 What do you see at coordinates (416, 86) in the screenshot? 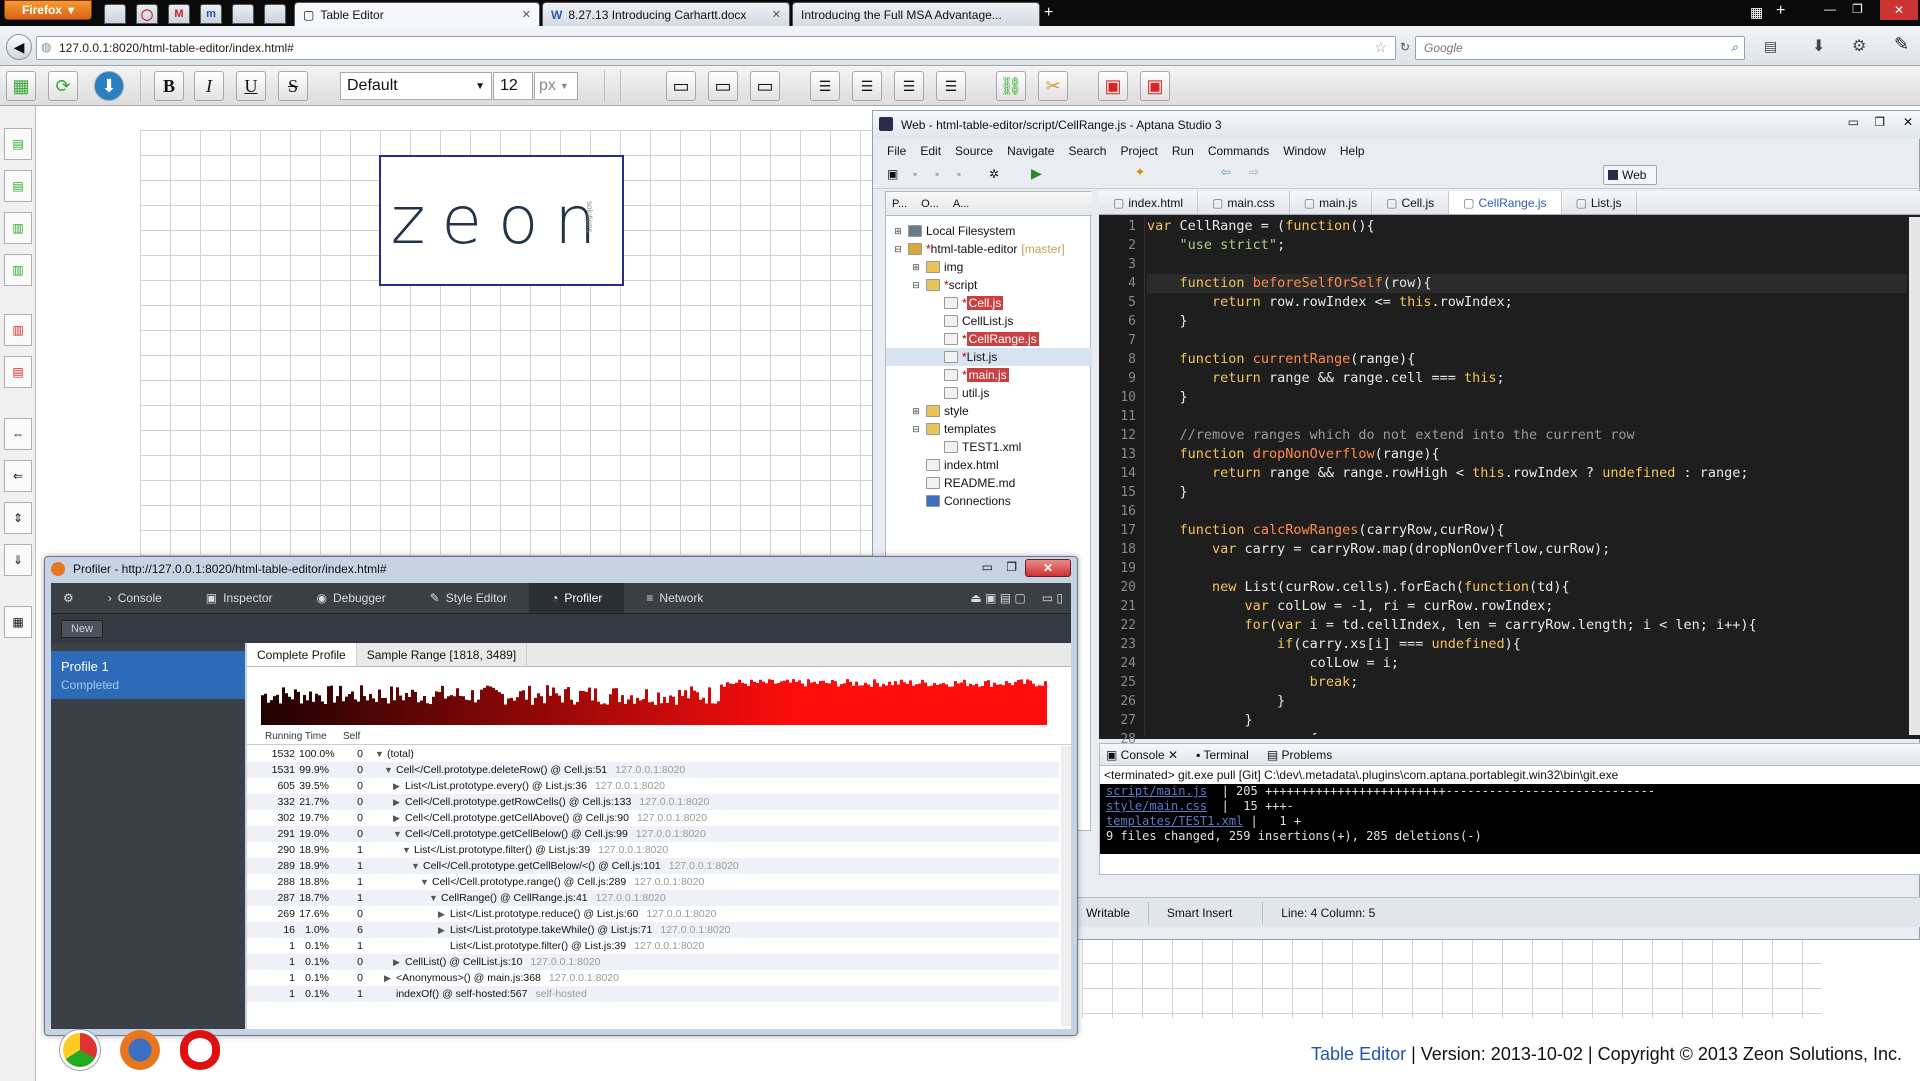
I see `font-family-select: Default ▼` at bounding box center [416, 86].